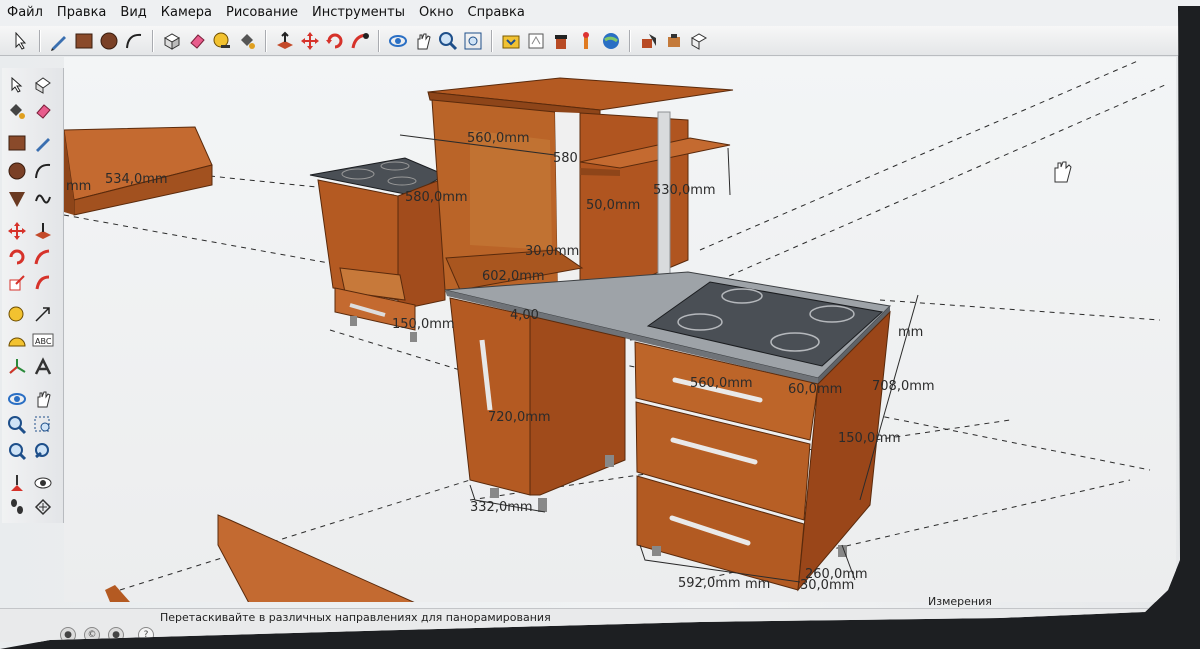  What do you see at coordinates (674, 41) in the screenshot?
I see `fog-icon` at bounding box center [674, 41].